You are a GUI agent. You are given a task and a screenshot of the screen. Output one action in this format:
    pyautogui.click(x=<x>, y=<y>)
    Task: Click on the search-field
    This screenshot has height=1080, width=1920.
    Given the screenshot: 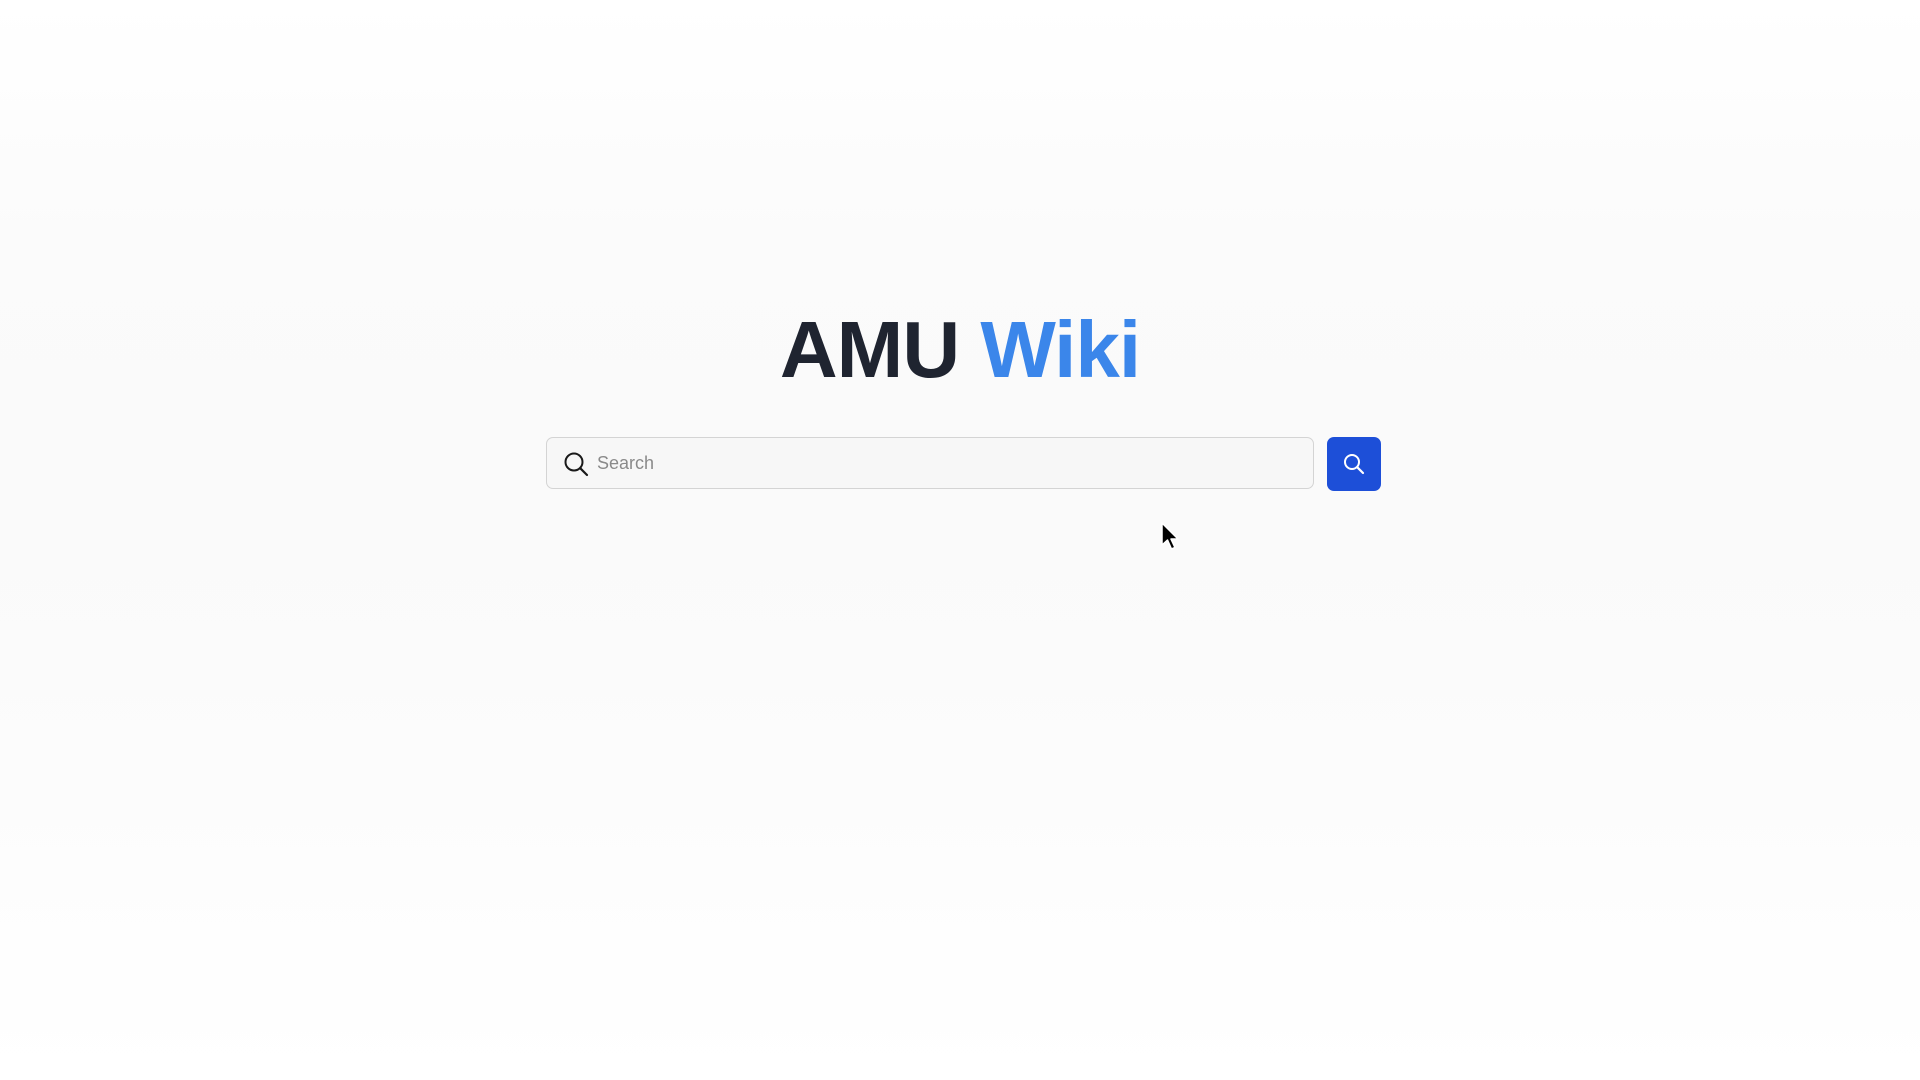 What is the action you would take?
    pyautogui.click(x=930, y=463)
    